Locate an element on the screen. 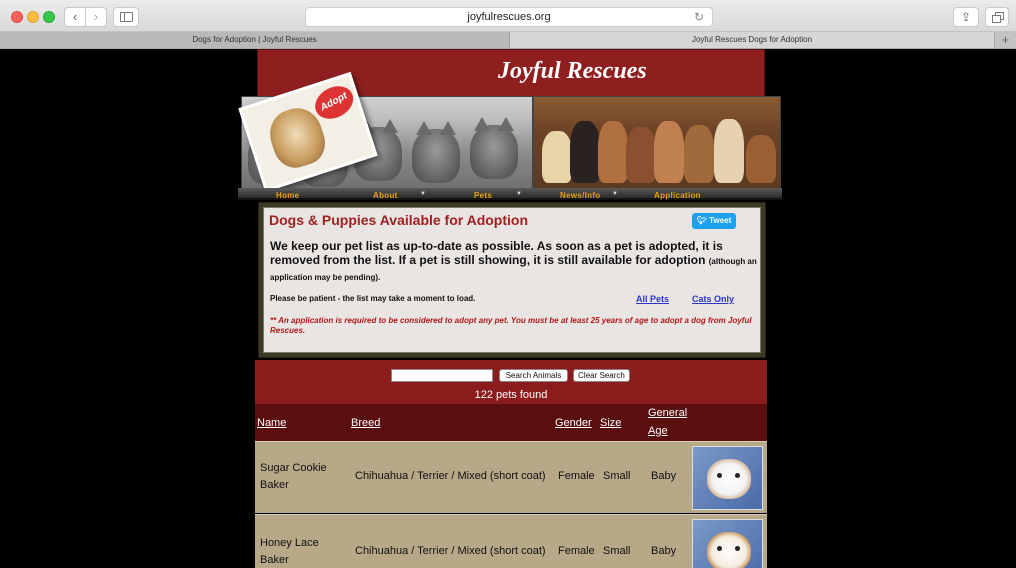 The height and width of the screenshot is (568, 1016). search-input is located at coordinates (442, 375).